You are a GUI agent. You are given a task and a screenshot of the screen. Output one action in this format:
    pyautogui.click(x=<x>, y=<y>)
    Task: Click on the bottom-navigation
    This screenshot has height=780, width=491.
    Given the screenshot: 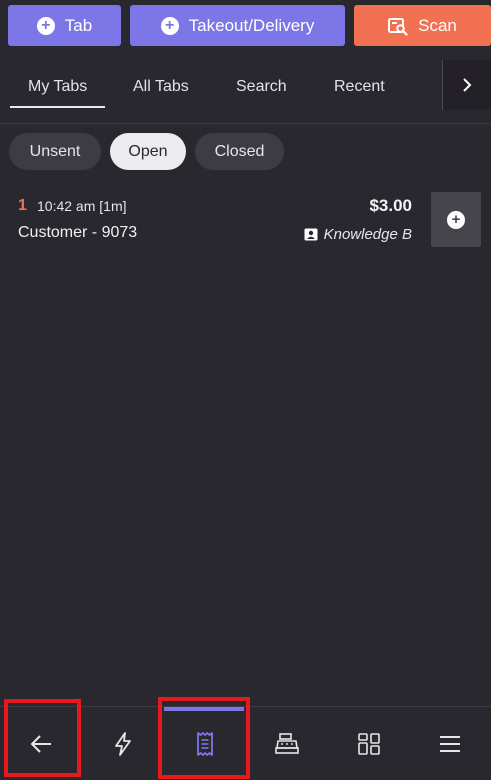 What is the action you would take?
    pyautogui.click(x=245, y=743)
    